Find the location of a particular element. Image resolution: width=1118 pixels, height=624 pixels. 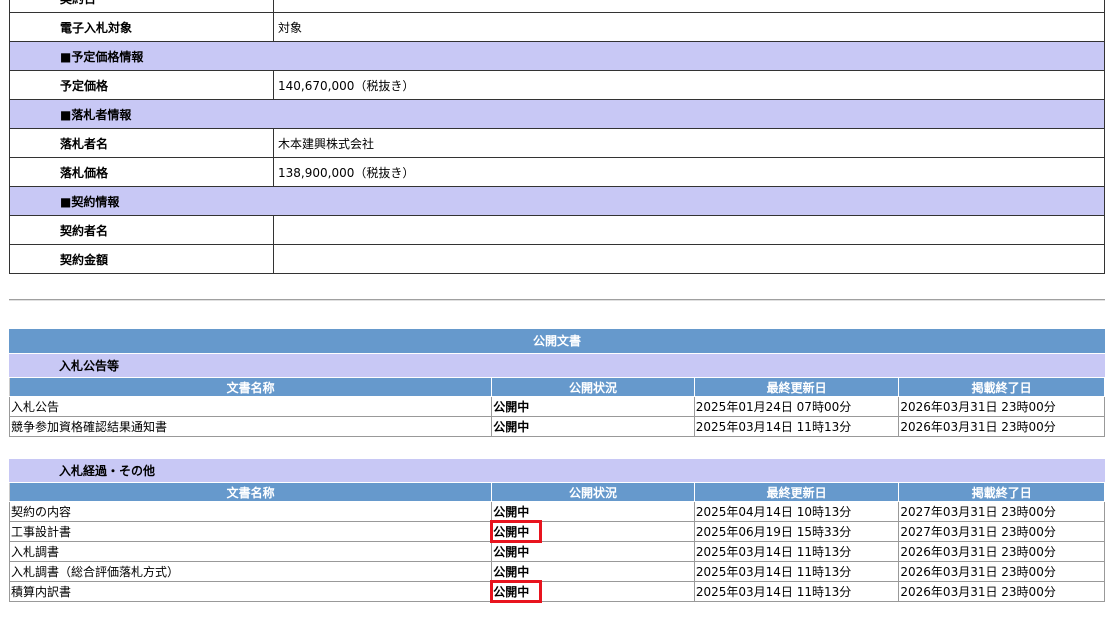

updated-cell: 2025年06月19日 15時33分 is located at coordinates (796, 531).